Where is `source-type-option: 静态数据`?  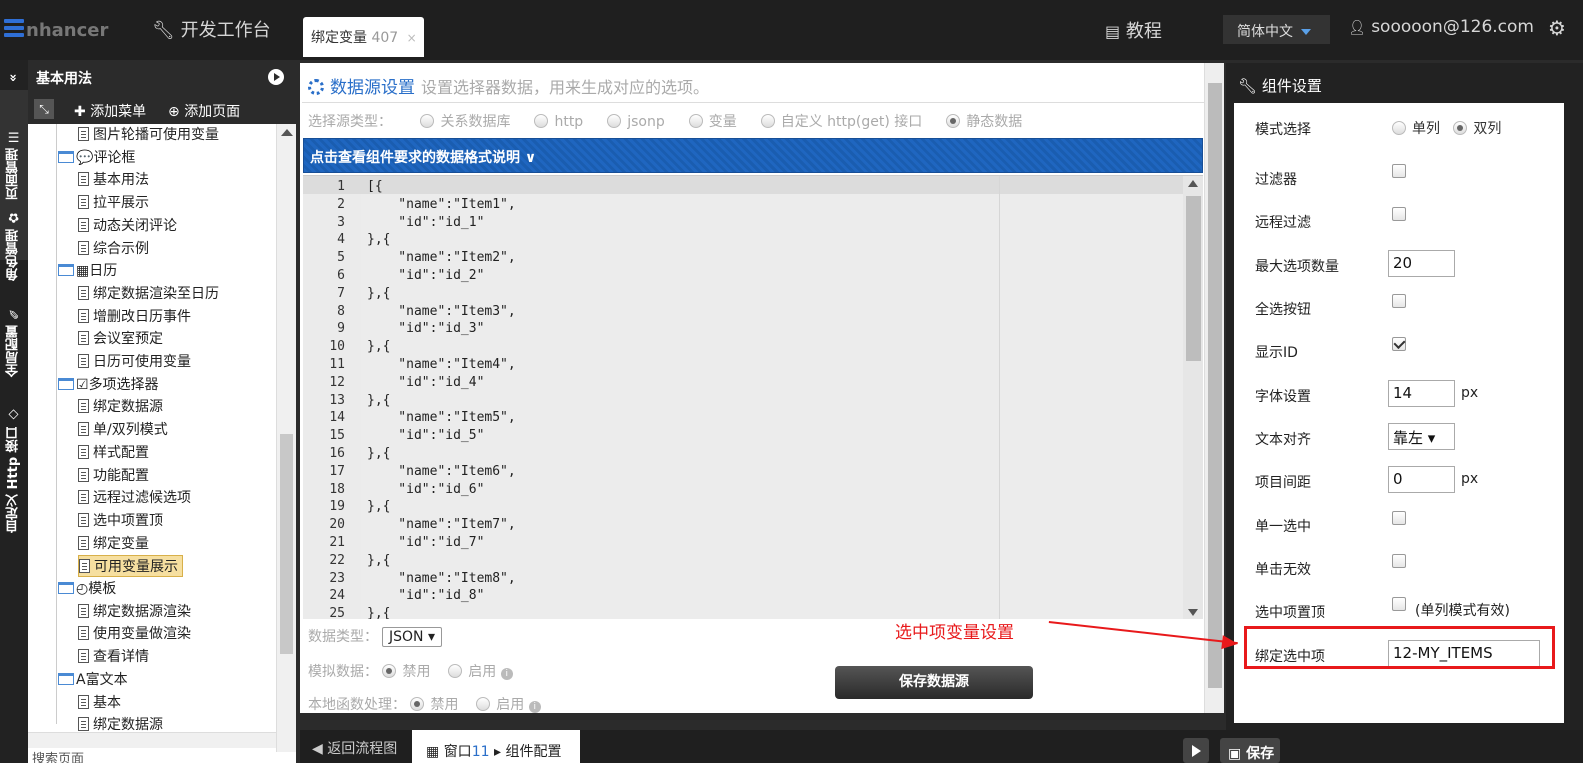
source-type-option: 静态数据 is located at coordinates (984, 122).